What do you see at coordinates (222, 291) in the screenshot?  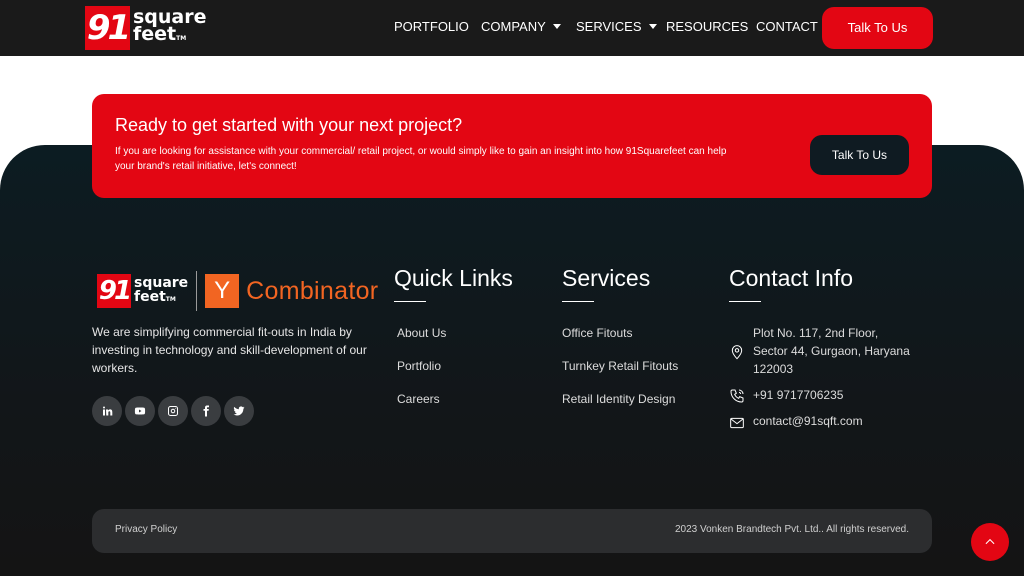 I see `y-combinator-logo-icon: Y` at bounding box center [222, 291].